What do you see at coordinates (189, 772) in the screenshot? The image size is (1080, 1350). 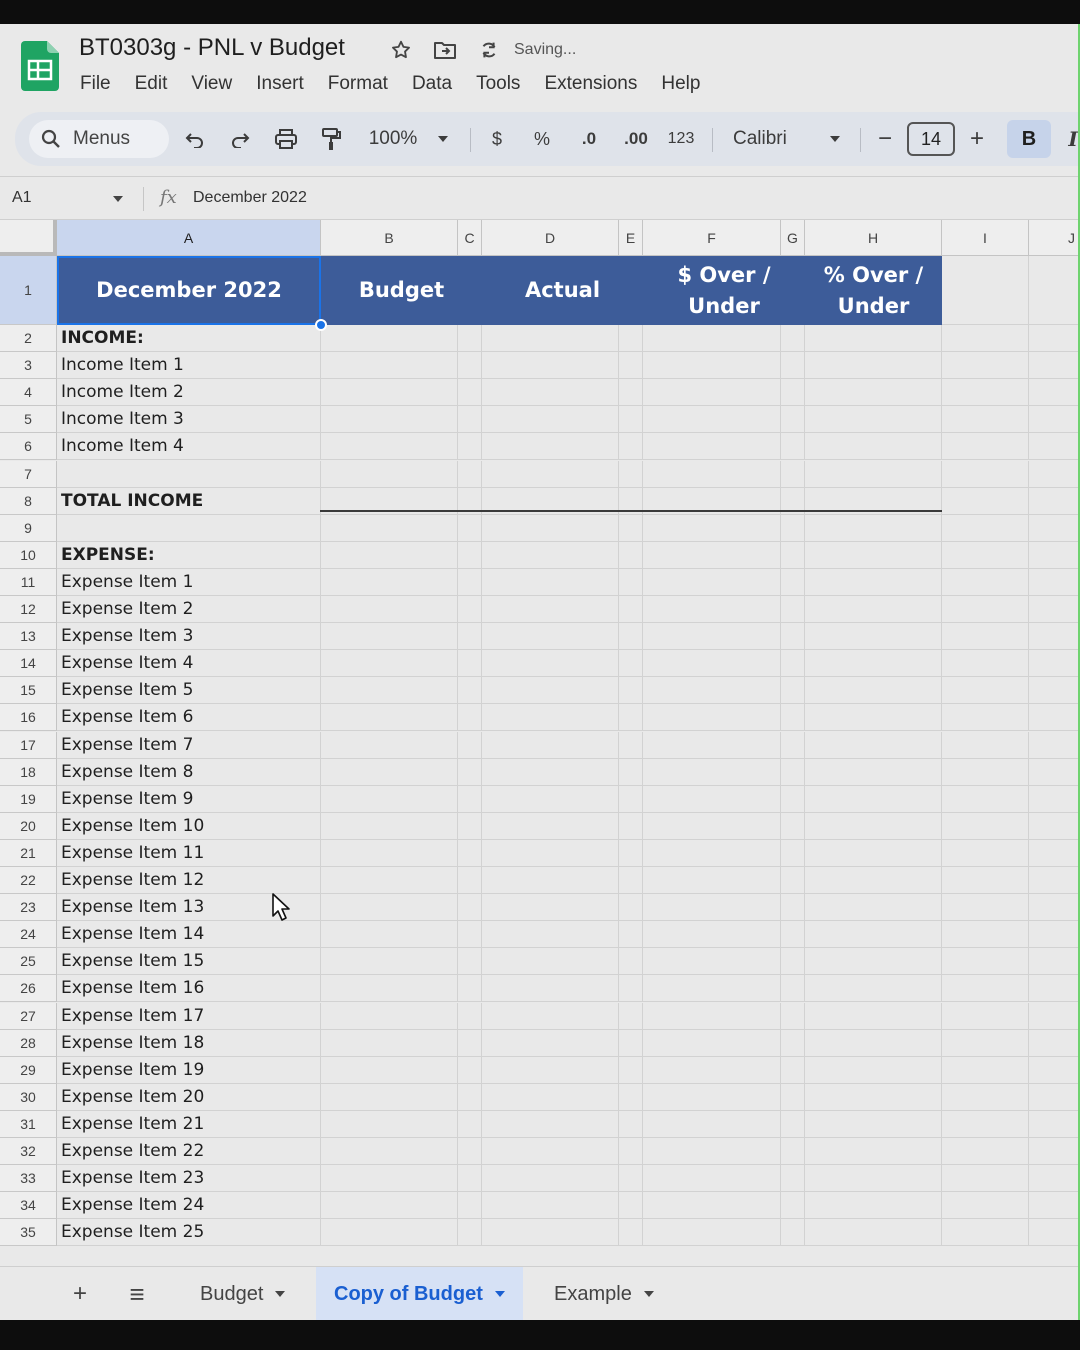 I see `cell-a18: Expense Item 8` at bounding box center [189, 772].